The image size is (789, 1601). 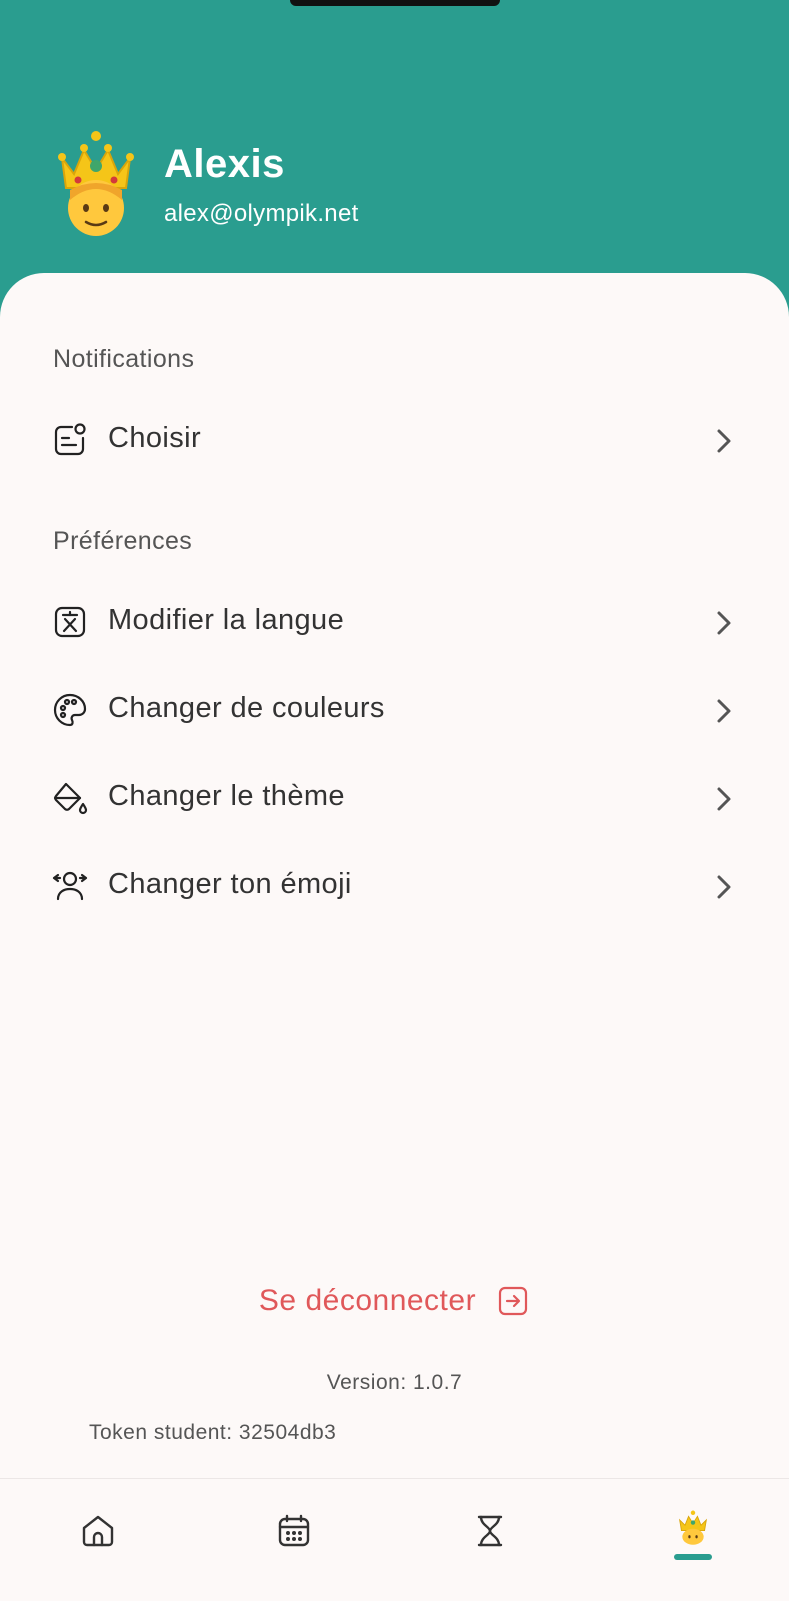 I want to click on user-swap-icon, so click(x=70, y=886).